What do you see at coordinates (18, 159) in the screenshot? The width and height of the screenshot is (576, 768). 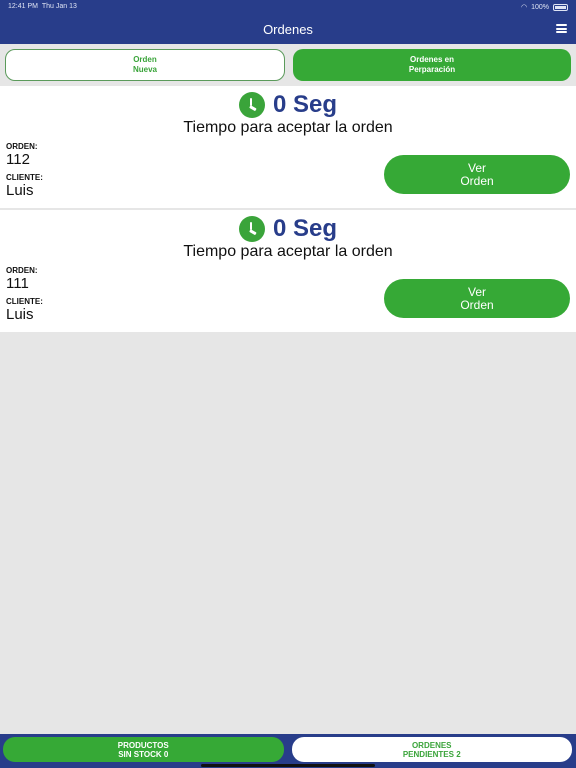 I see `order-number: 112` at bounding box center [18, 159].